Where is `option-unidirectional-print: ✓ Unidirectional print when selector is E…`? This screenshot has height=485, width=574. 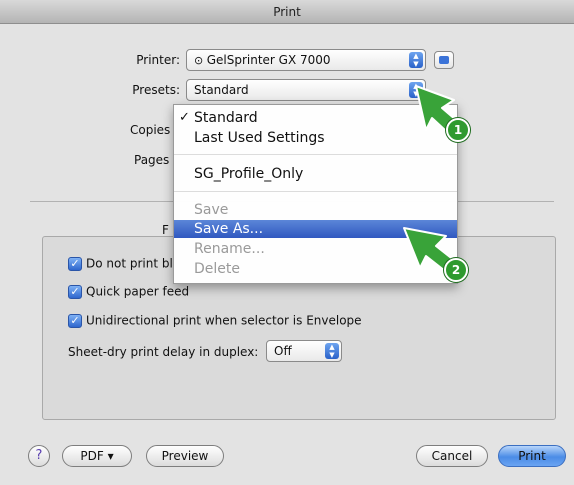 option-unidirectional-print: ✓ Unidirectional print when selector is E… is located at coordinates (215, 320).